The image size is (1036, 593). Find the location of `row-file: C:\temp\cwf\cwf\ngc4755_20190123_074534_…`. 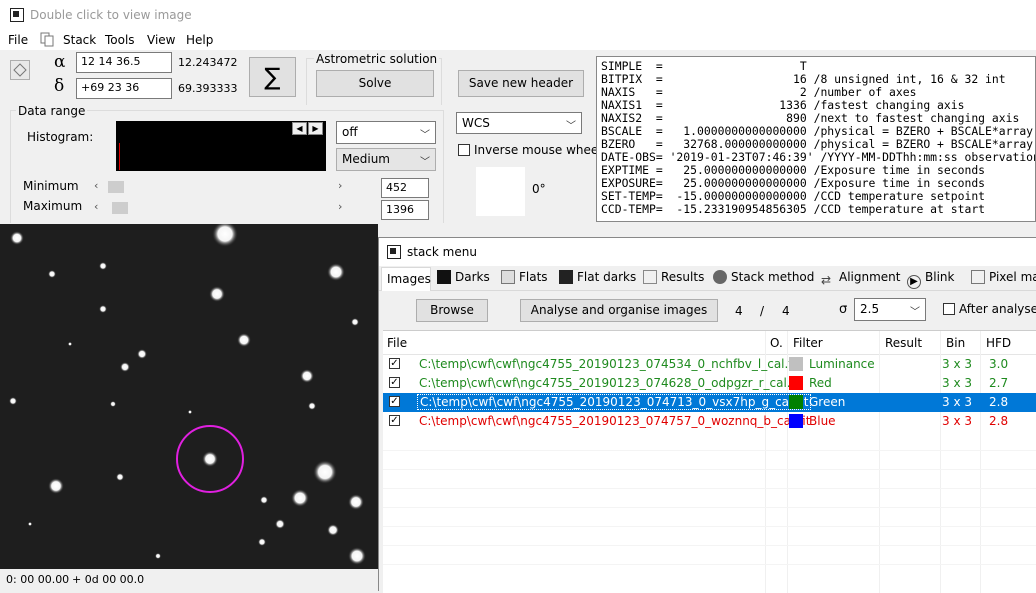

row-file: C:\temp\cwf\cwf\ngc4755_20190123_074534_… is located at coordinates (610, 364).